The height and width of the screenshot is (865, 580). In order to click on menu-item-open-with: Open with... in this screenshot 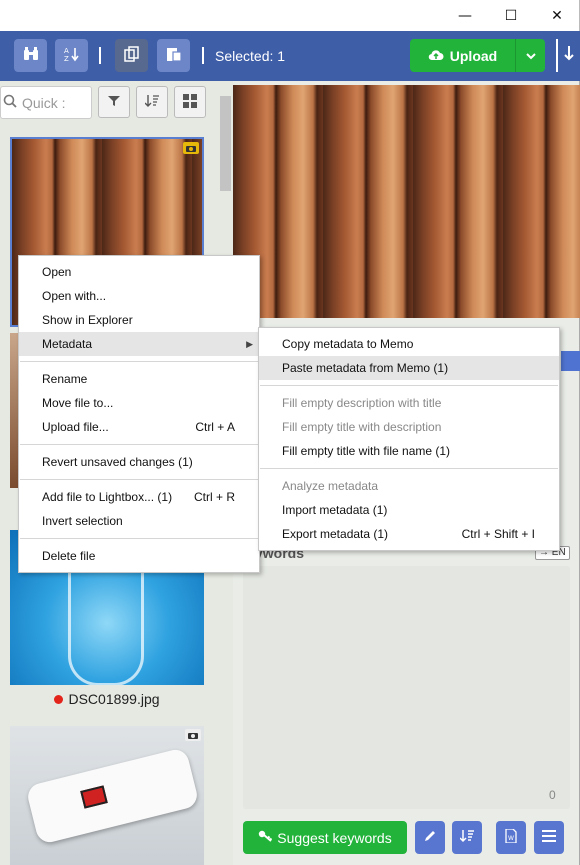, I will do `click(139, 296)`.